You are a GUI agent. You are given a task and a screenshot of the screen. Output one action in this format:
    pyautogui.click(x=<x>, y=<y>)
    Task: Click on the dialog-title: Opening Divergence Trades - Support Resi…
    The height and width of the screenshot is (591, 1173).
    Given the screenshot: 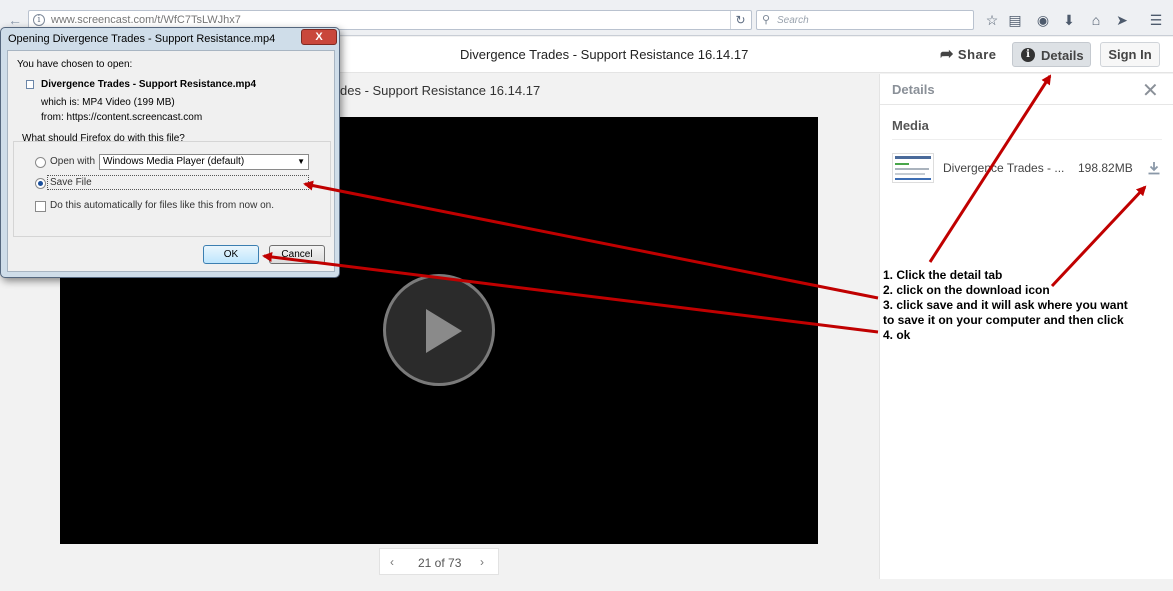 What is the action you would take?
    pyautogui.click(x=142, y=39)
    